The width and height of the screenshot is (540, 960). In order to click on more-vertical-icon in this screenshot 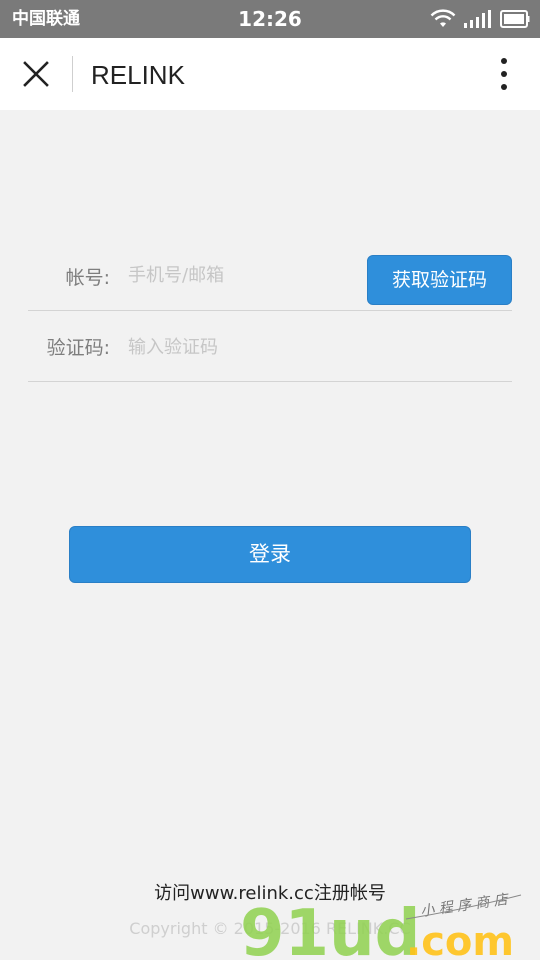, I will do `click(504, 74)`.